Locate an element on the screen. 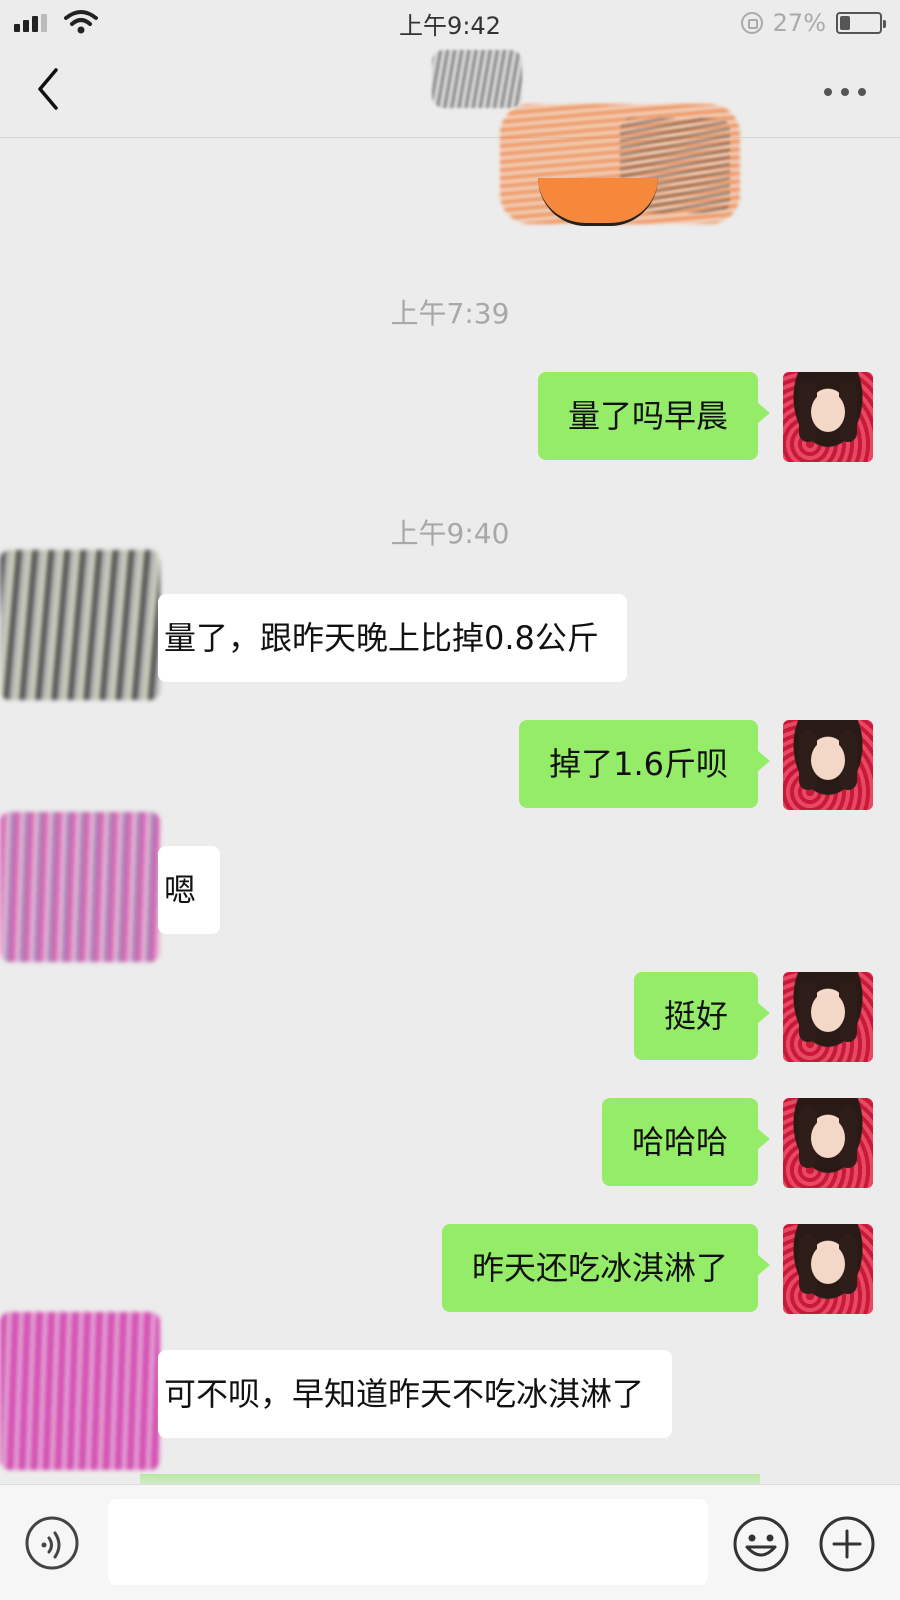 This screenshot has height=1600, width=900. more-dots-icon is located at coordinates (845, 91).